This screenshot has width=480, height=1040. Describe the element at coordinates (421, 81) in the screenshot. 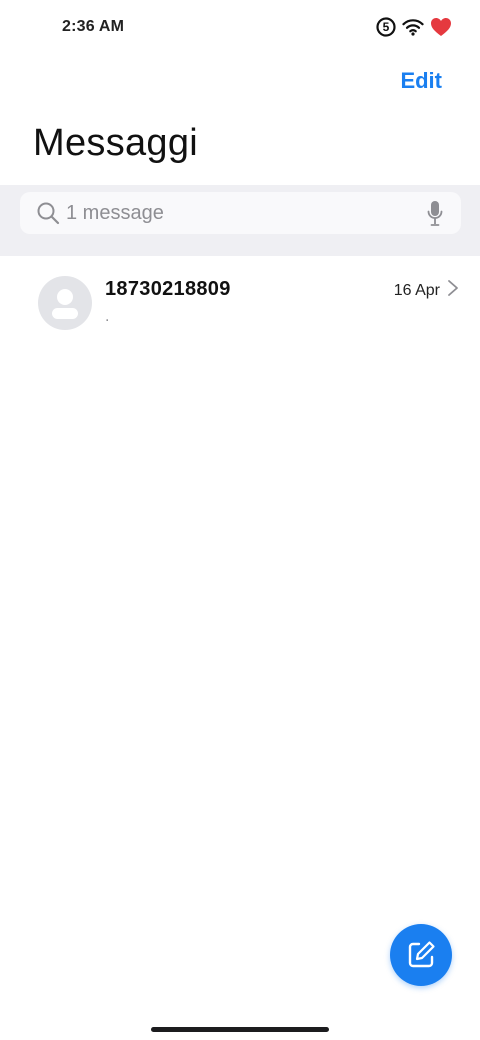

I see `edit-button: Edit` at that location.